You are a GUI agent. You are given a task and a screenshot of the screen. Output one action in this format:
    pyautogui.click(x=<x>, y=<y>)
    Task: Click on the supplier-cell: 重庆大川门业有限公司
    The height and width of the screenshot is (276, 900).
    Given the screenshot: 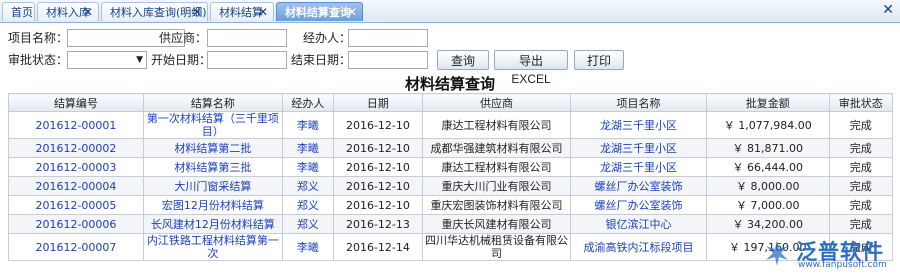 What is the action you would take?
    pyautogui.click(x=496, y=186)
    